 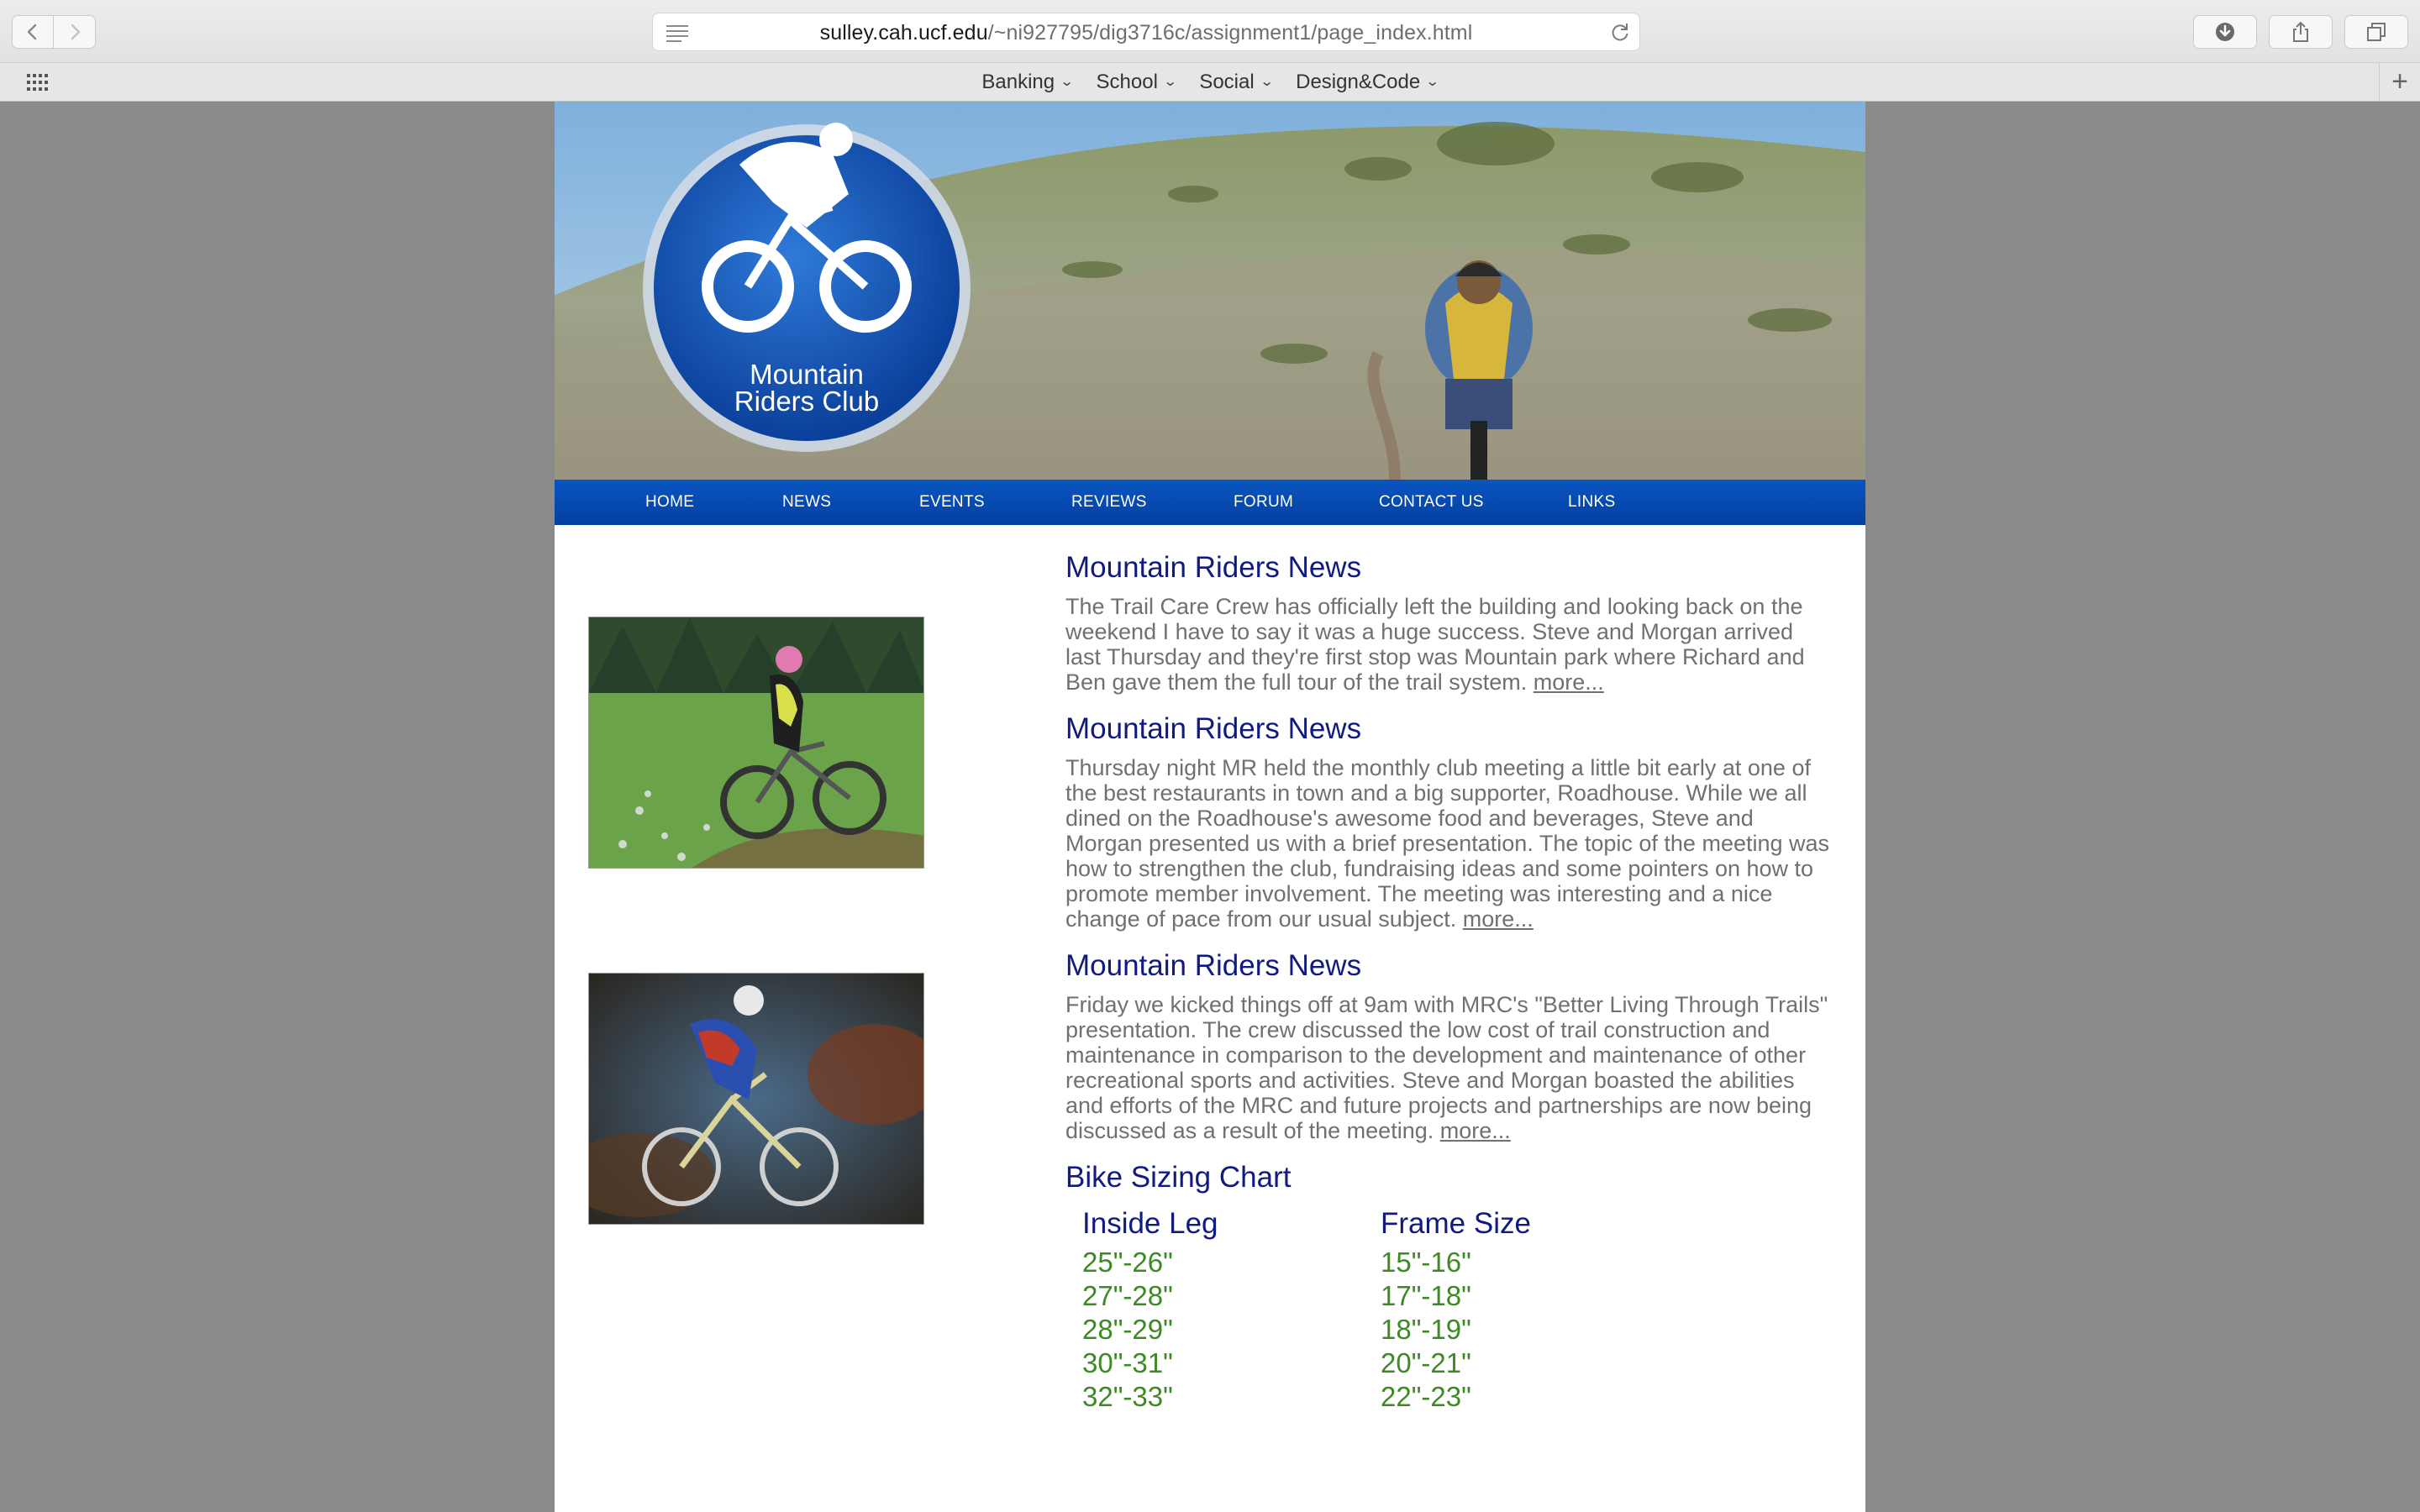 I want to click on new-tab-button: +, so click(x=2399, y=82).